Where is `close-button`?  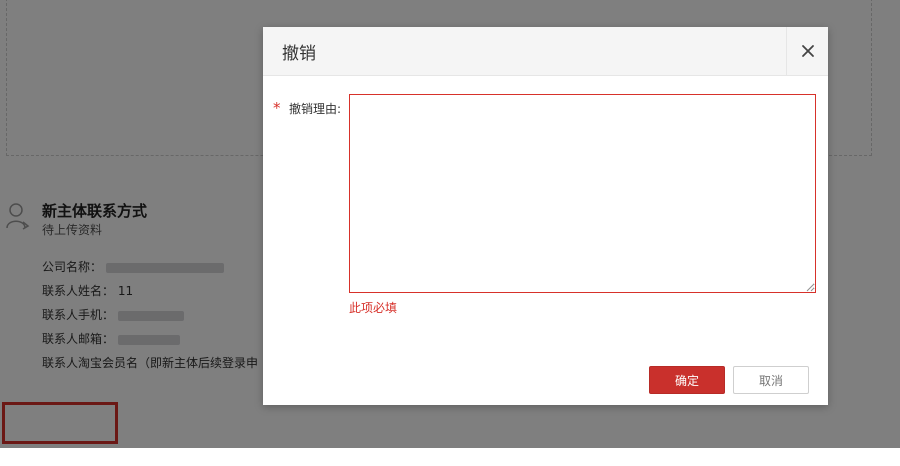
close-button is located at coordinates (807, 51).